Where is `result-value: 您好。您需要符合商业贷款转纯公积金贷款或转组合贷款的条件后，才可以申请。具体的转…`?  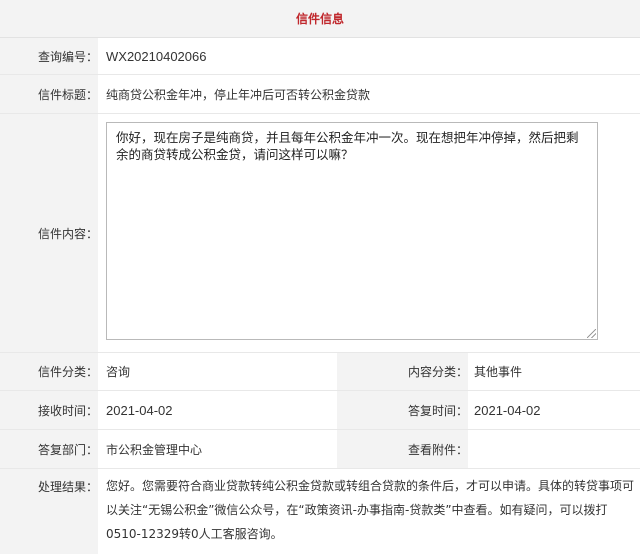
result-value: 您好。您需要符合商业贷款转纯公积金贷款或转组合贷款的条件后，才可以申请。具体的转… is located at coordinates (370, 510).